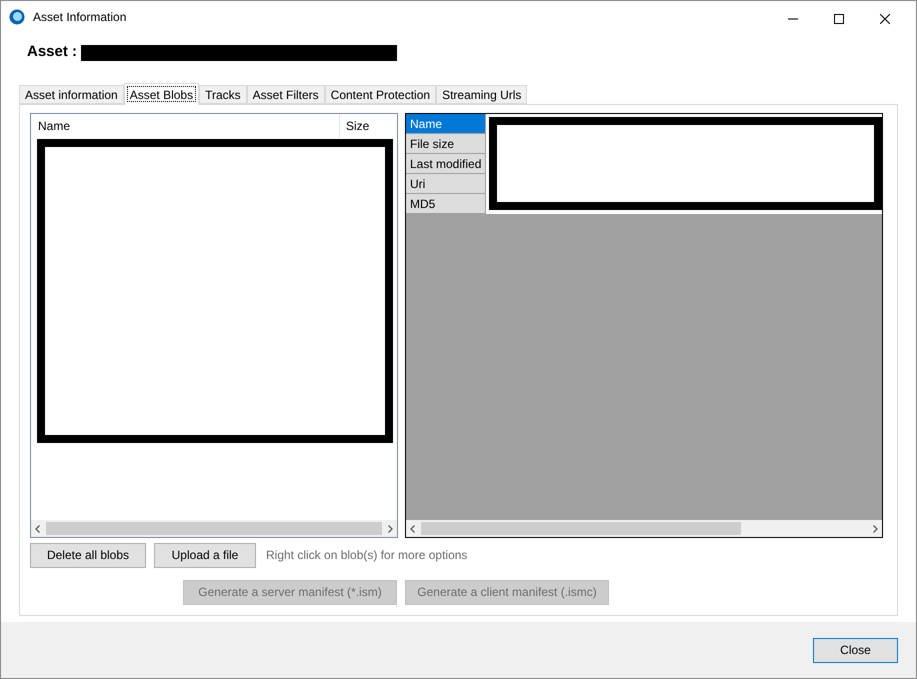  Describe the element at coordinates (839, 19) in the screenshot. I see `maximize-icon` at that location.